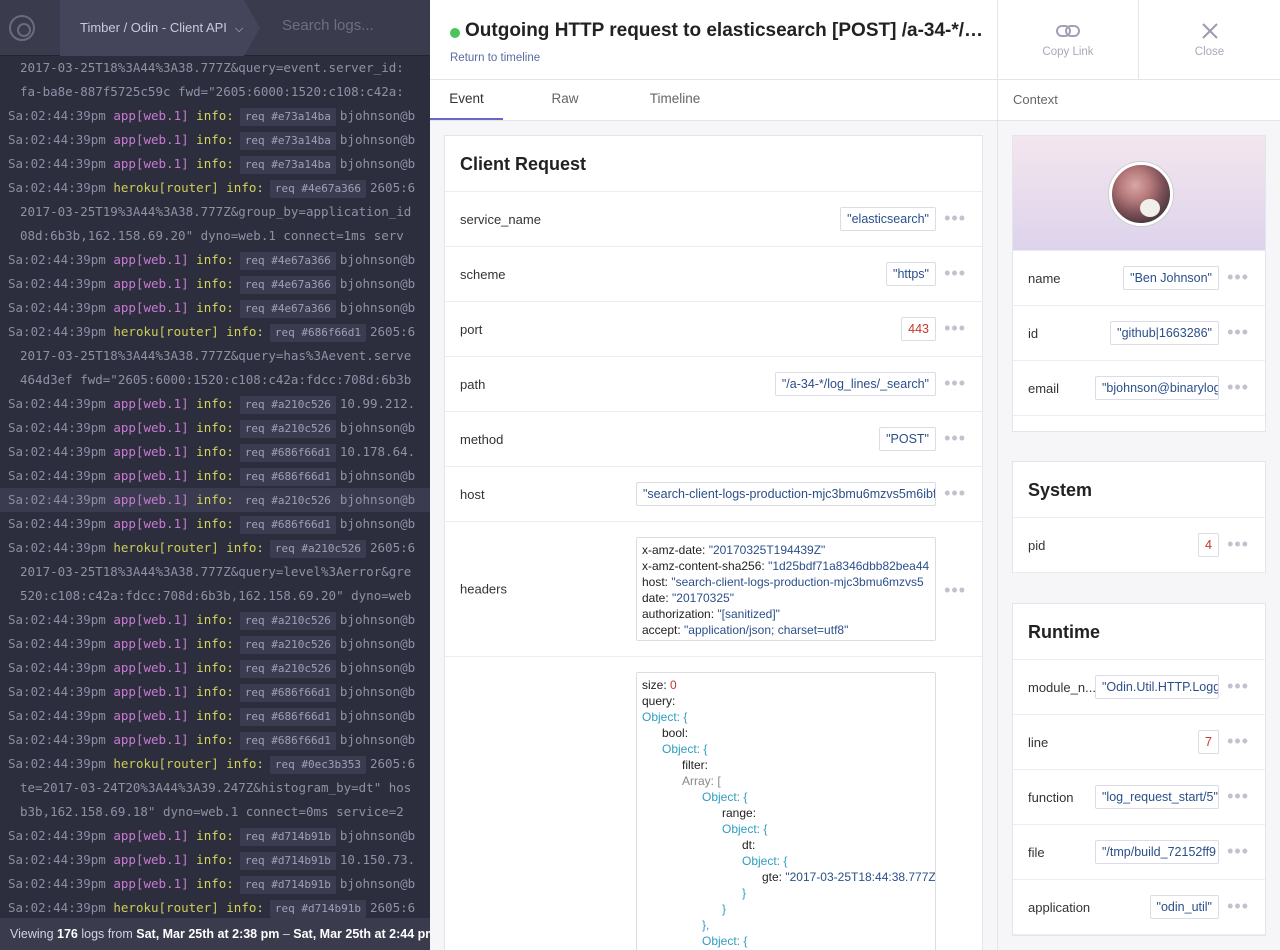 The width and height of the screenshot is (1280, 950). I want to click on app-switcher-breadcrumb: Timber / Odin - Client API ⌵, so click(160, 28).